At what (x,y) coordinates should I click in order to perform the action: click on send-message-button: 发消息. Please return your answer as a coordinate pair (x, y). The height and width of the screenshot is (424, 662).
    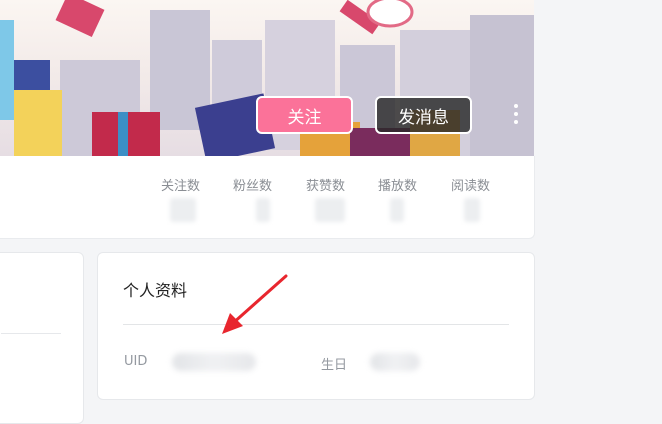
    Looking at the image, I should click on (423, 115).